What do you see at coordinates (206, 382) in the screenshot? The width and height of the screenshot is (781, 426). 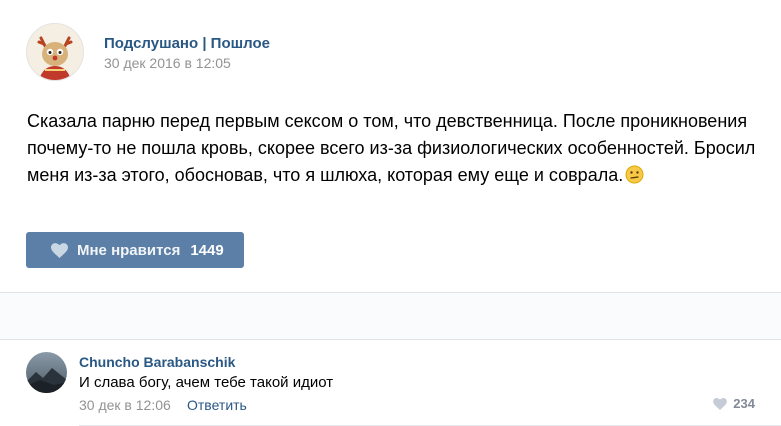 I see `comment-text: И слава богу, ачем тебе такой идиот` at bounding box center [206, 382].